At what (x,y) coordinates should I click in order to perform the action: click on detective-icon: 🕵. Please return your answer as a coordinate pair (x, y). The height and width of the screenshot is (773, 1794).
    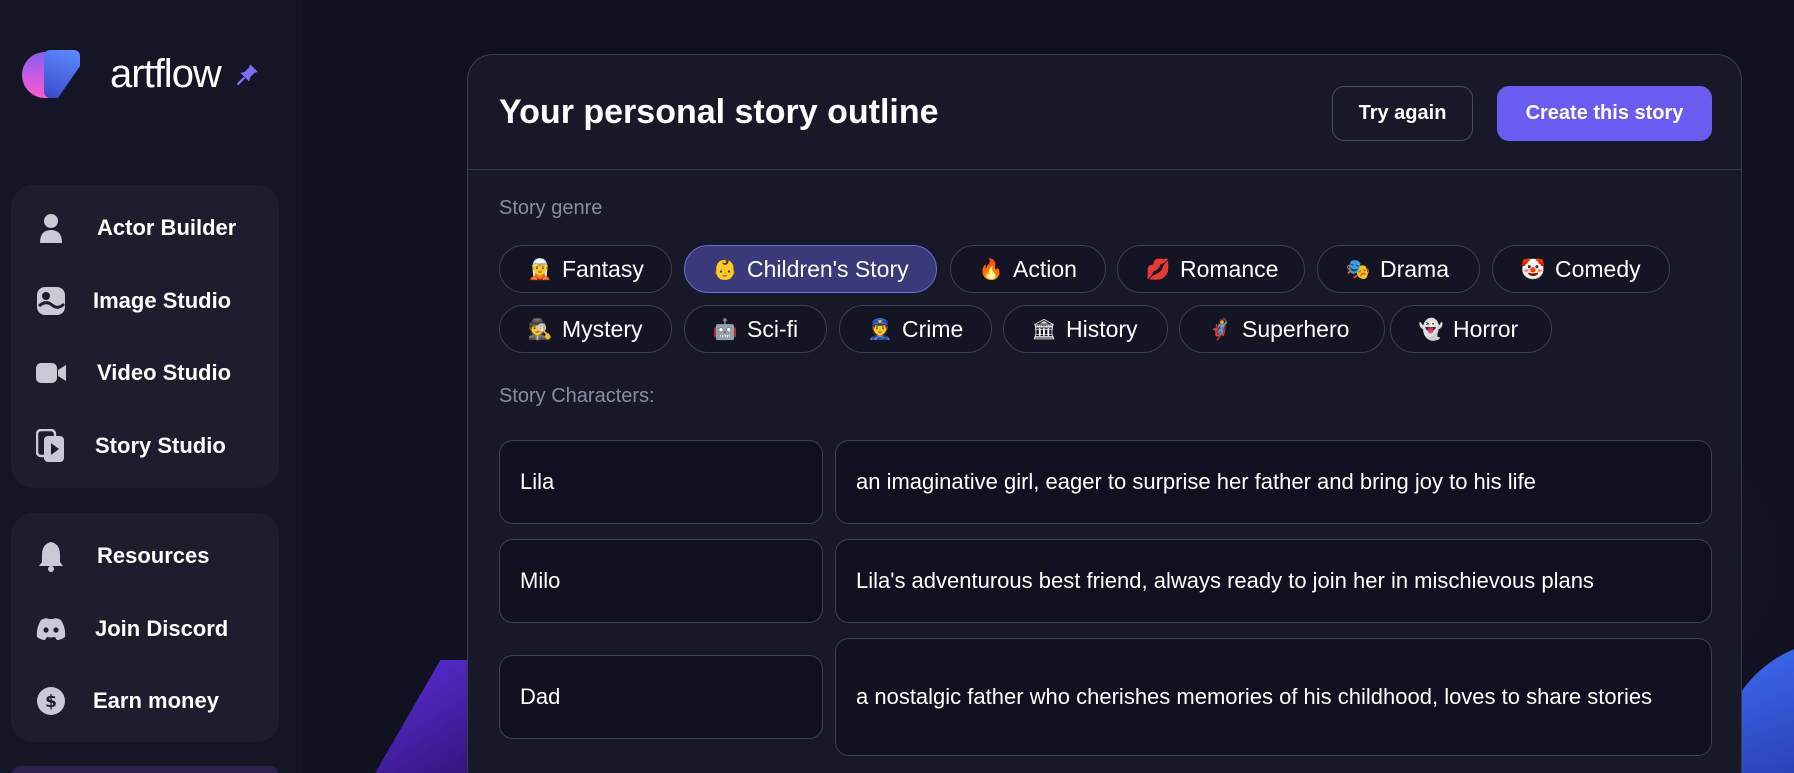
    Looking at the image, I should click on (540, 329).